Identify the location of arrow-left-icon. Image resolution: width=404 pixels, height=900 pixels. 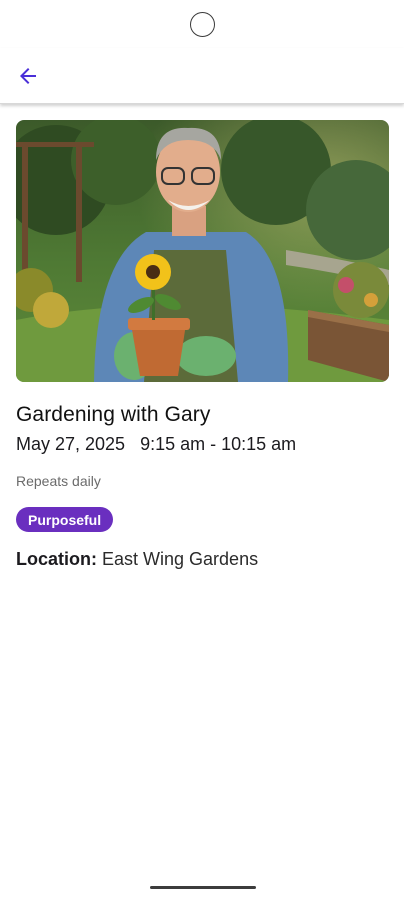
(28, 76).